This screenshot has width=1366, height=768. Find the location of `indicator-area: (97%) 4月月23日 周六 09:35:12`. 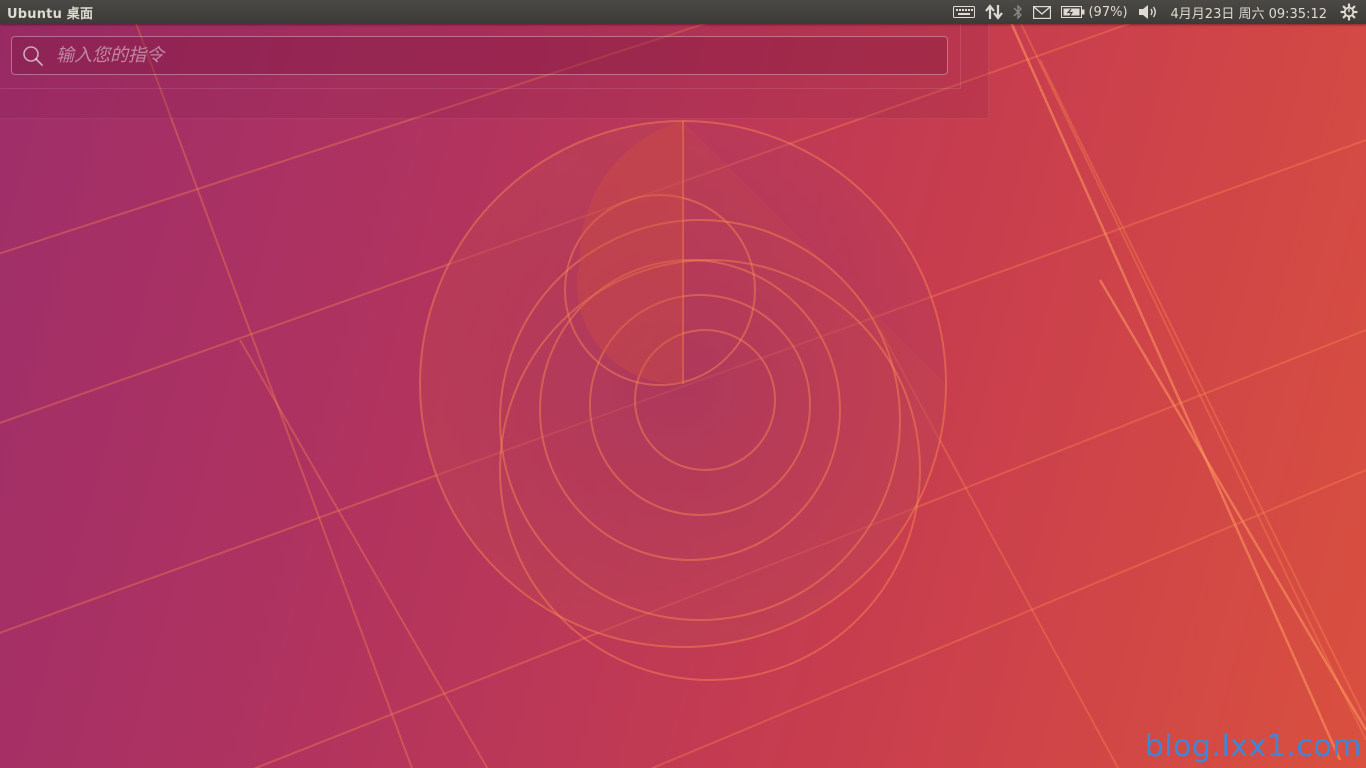

indicator-area: (97%) 4月月23日 周六 09:35:12 is located at coordinates (1157, 12).